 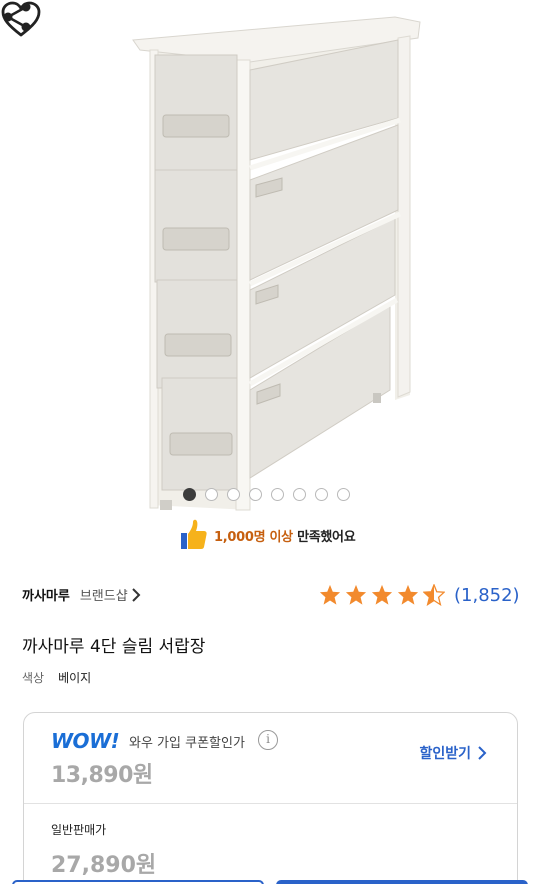 I want to click on satisfaction-banner: 1,000명 이상 만족했어요, so click(x=267, y=535).